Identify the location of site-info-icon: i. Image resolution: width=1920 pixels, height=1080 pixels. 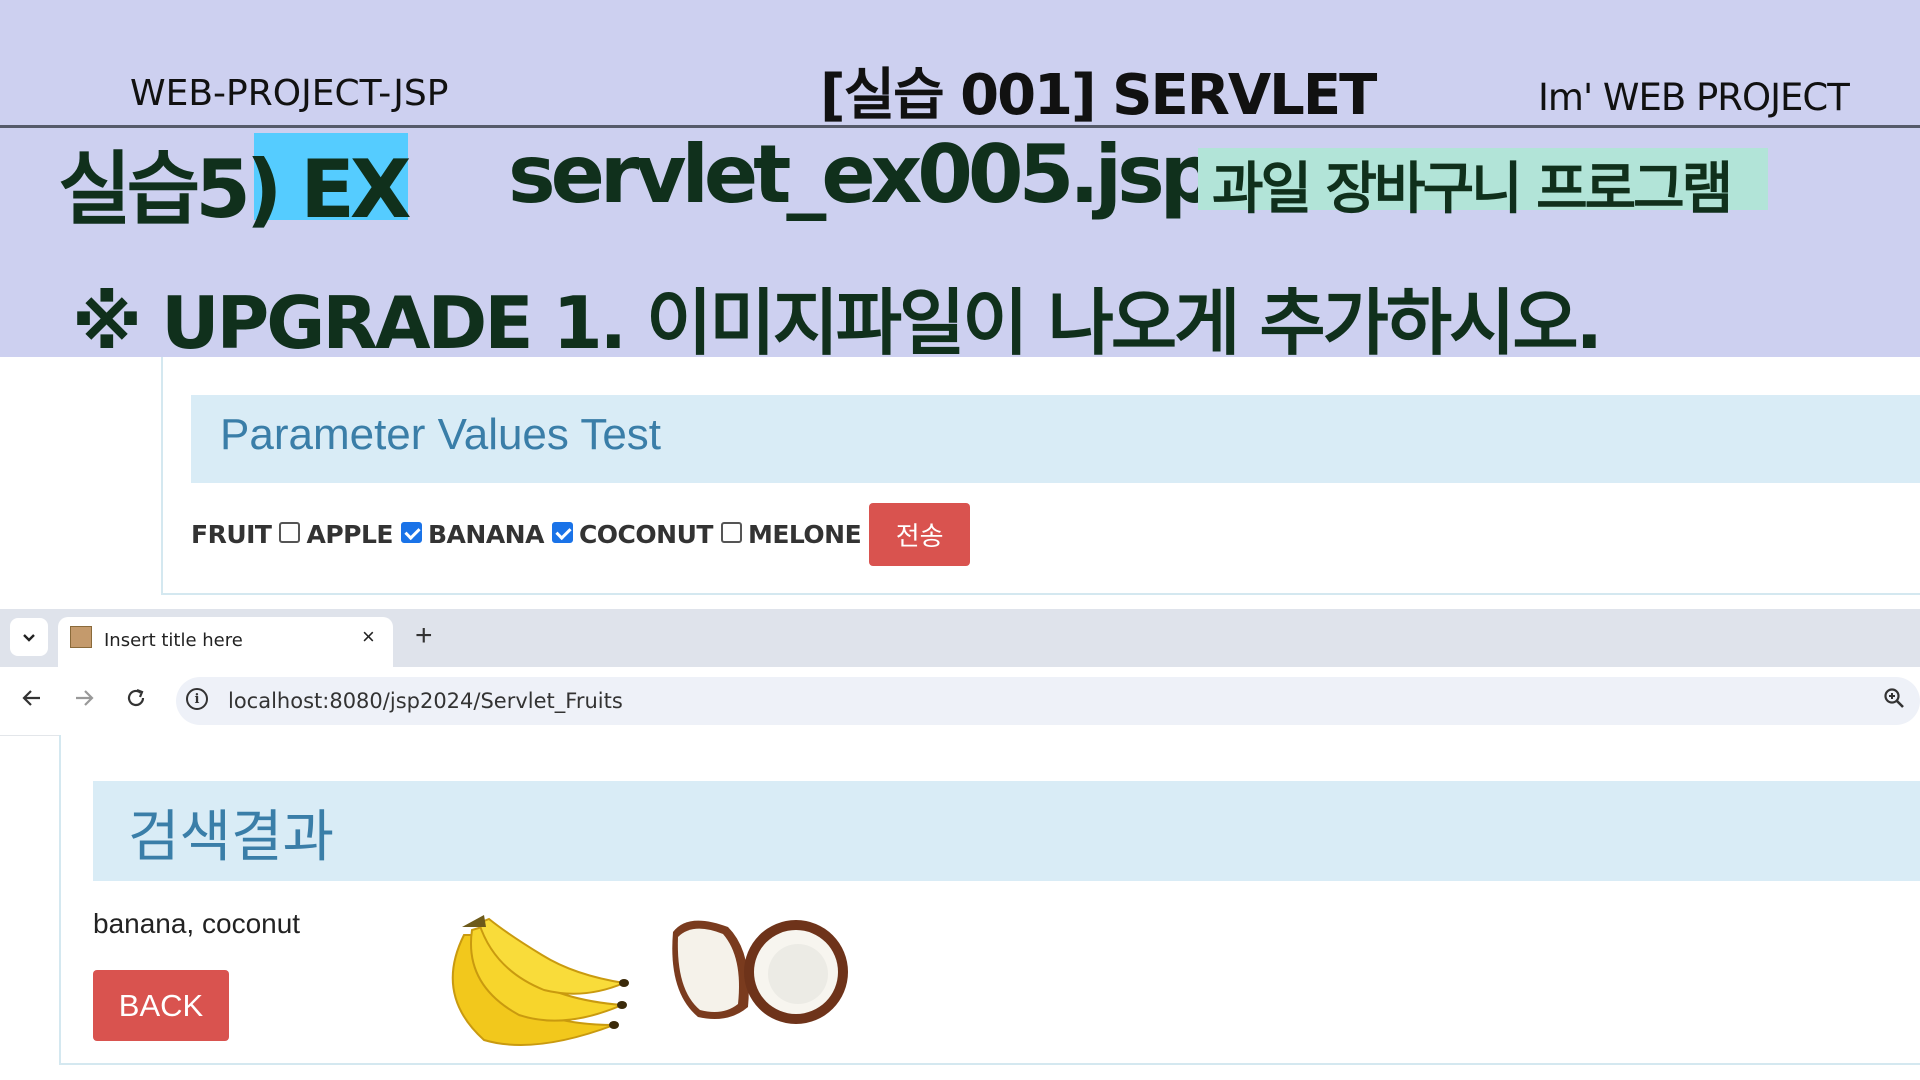
(197, 699).